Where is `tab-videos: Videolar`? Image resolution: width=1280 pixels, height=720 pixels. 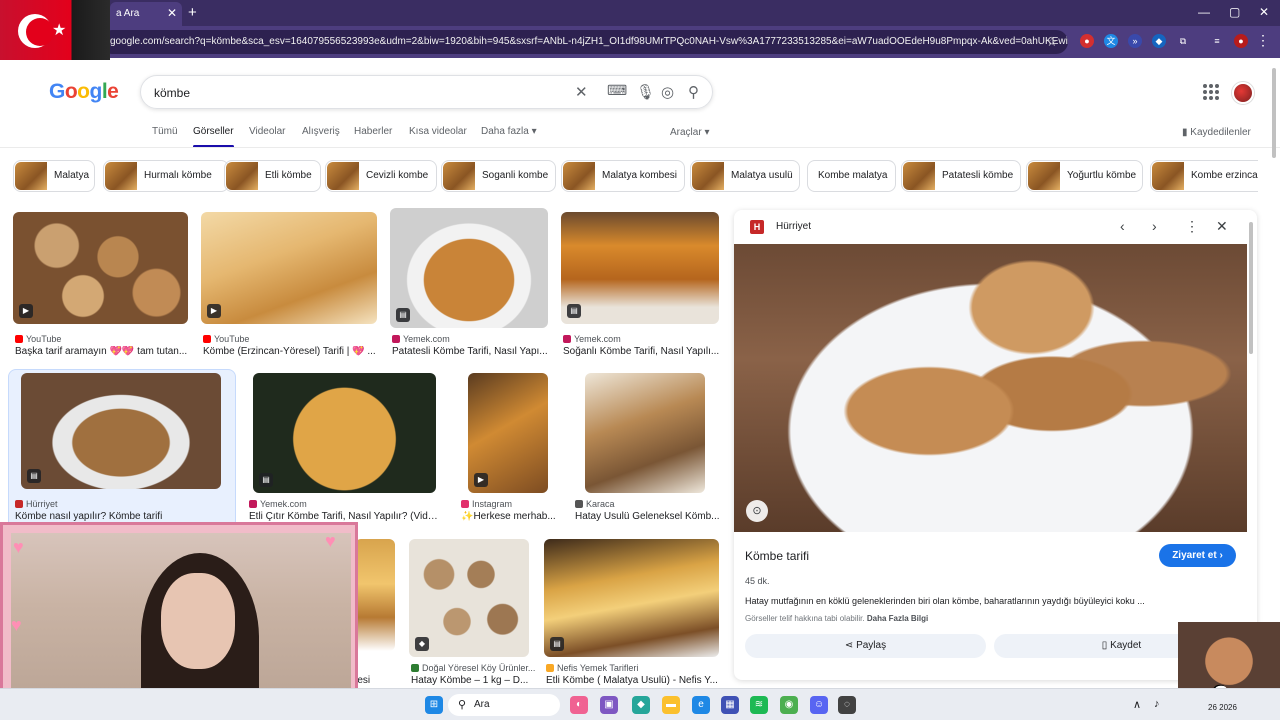
tab-videos: Videolar is located at coordinates (267, 131).